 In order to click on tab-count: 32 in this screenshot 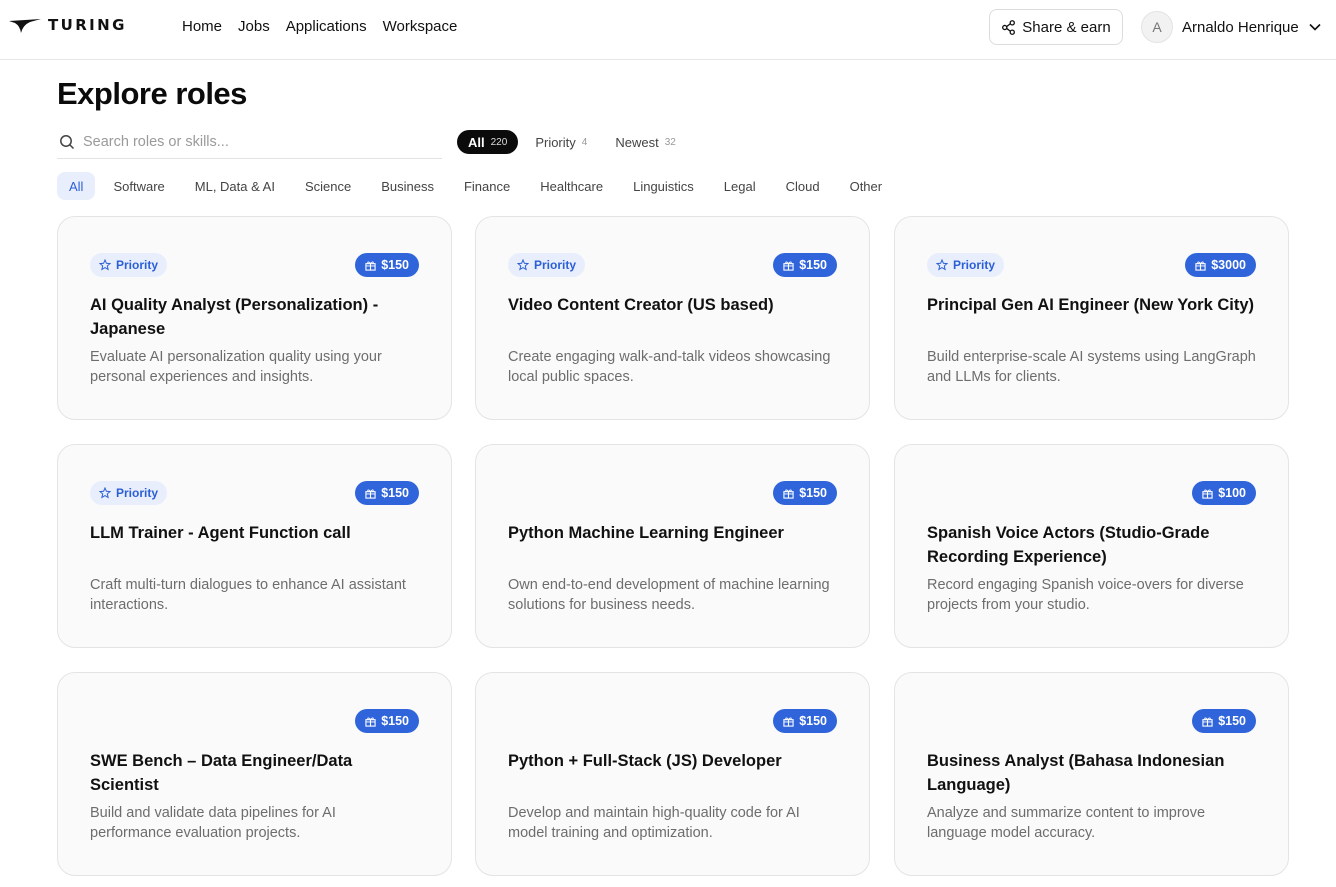, I will do `click(670, 142)`.